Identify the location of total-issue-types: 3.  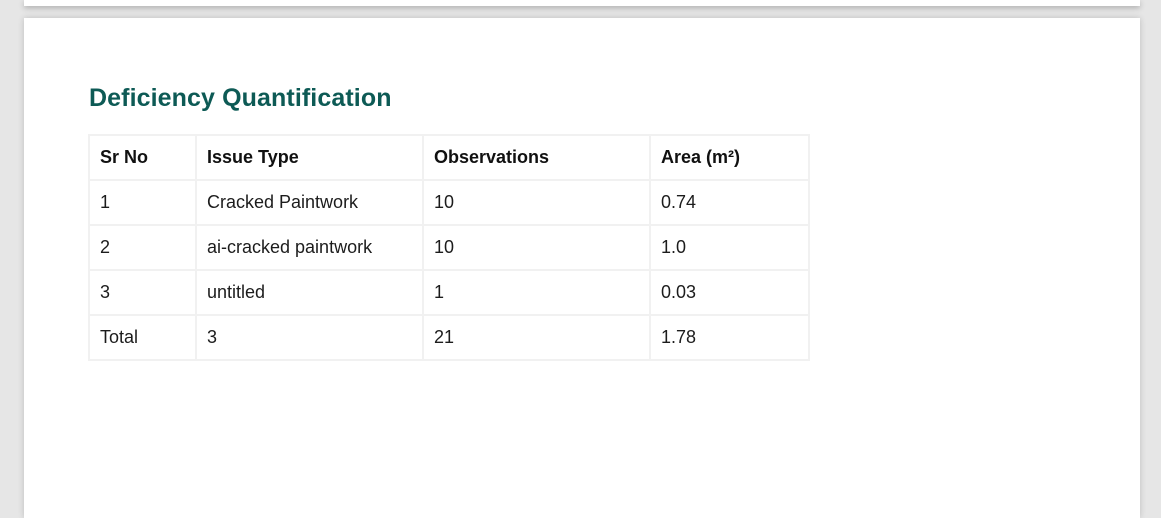
(309, 337).